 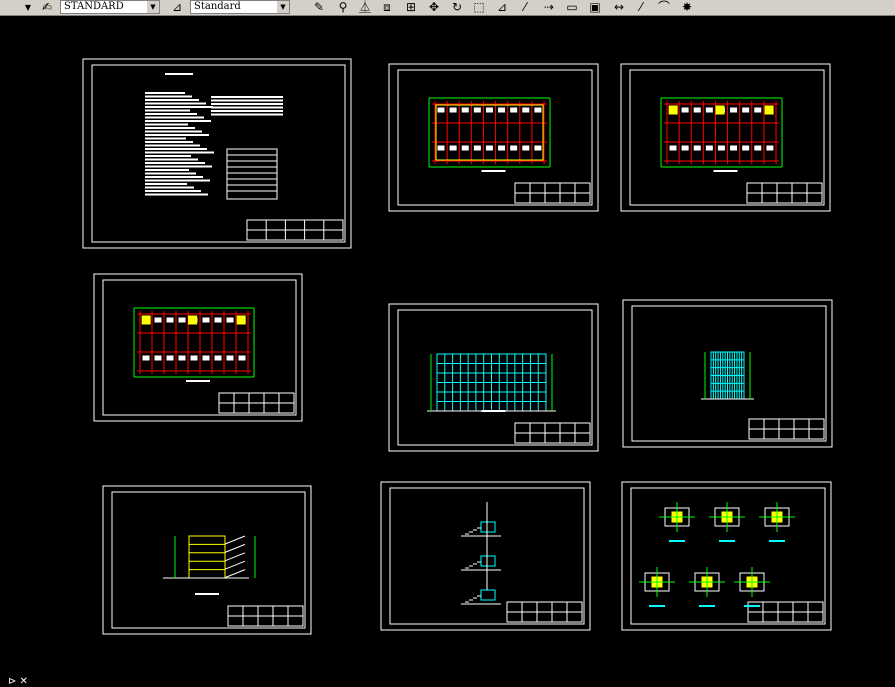 What do you see at coordinates (641, 7) in the screenshot?
I see `fillet-icon: ⁄` at bounding box center [641, 7].